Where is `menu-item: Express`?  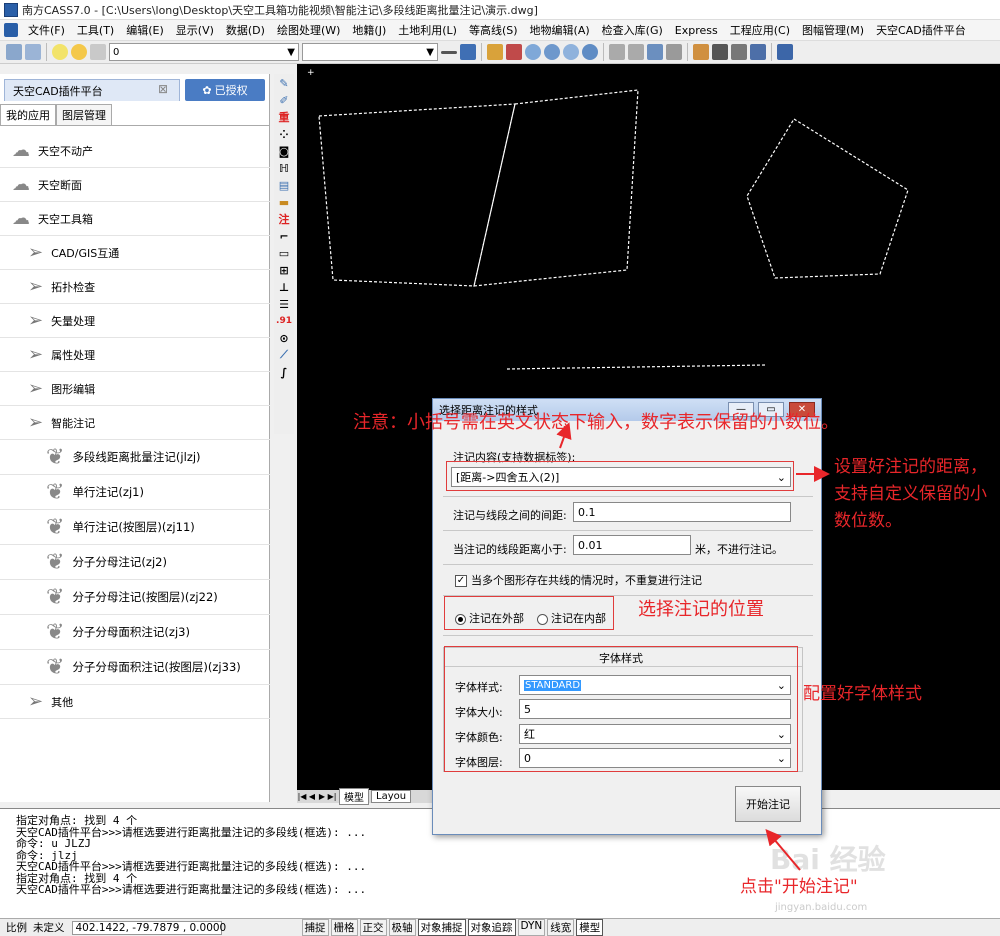
menu-item: Express is located at coordinates (696, 30).